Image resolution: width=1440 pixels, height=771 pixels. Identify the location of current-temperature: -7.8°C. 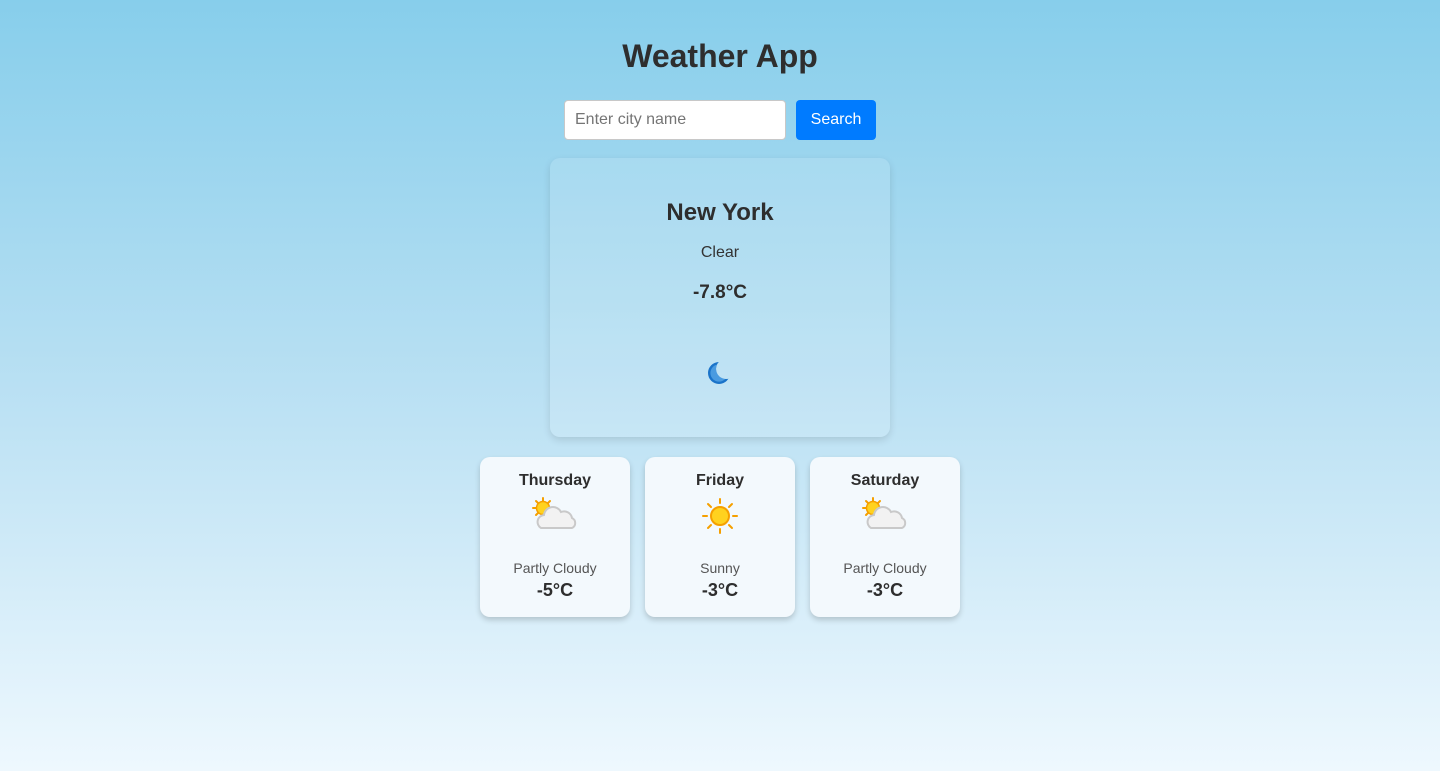
(720, 292).